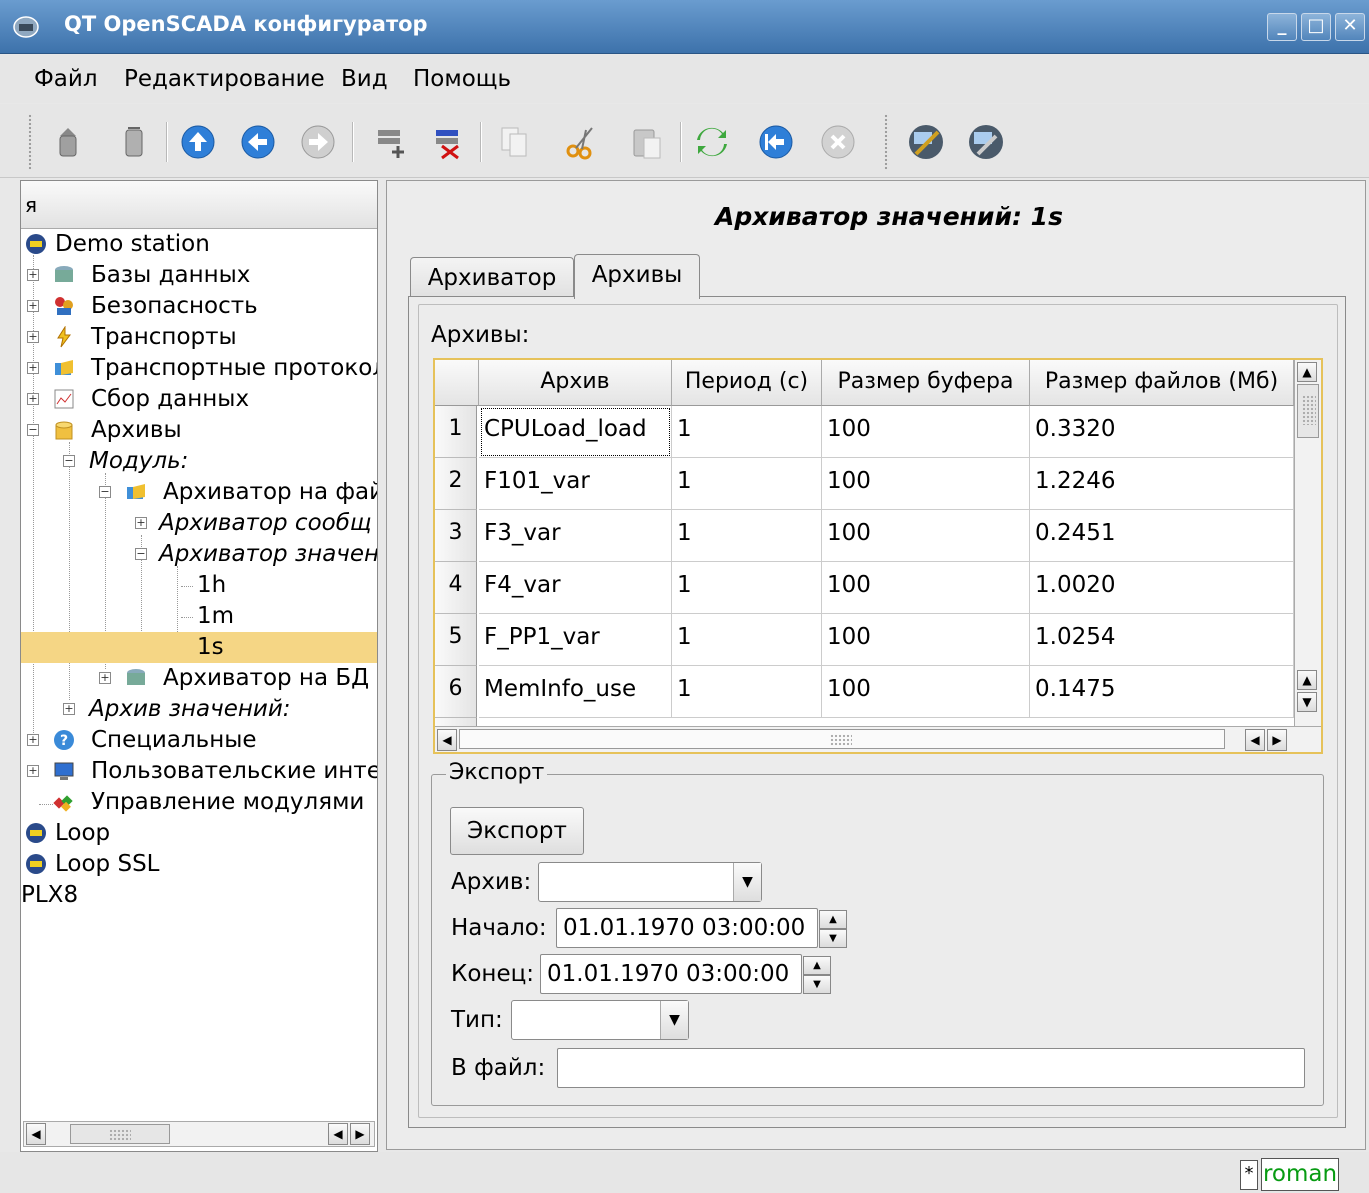  What do you see at coordinates (456, 588) in the screenshot?
I see `row-header: 4` at bounding box center [456, 588].